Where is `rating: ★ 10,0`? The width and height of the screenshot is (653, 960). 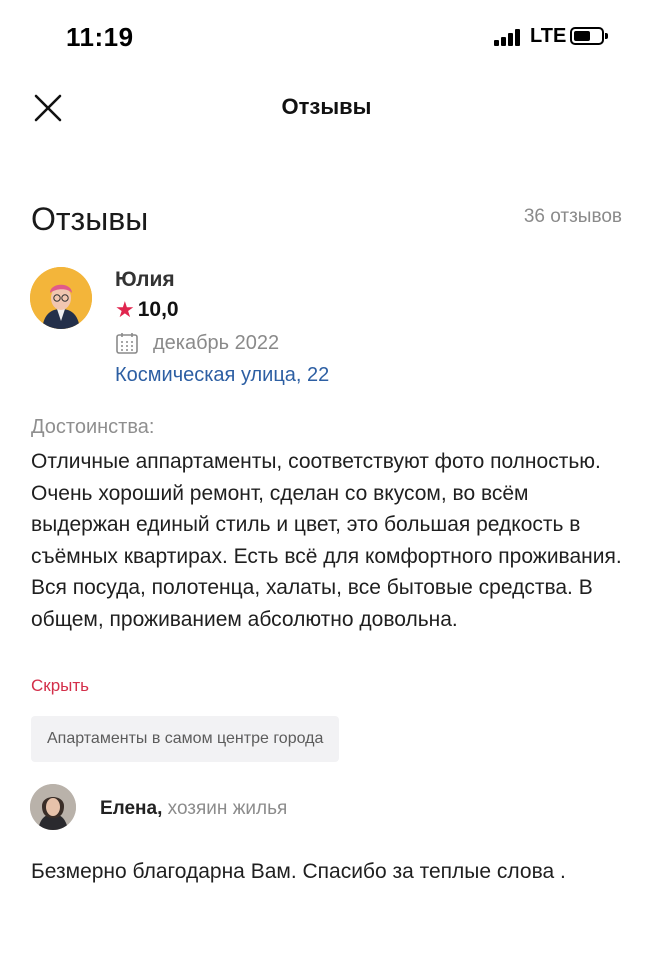 rating: ★ 10,0 is located at coordinates (147, 310).